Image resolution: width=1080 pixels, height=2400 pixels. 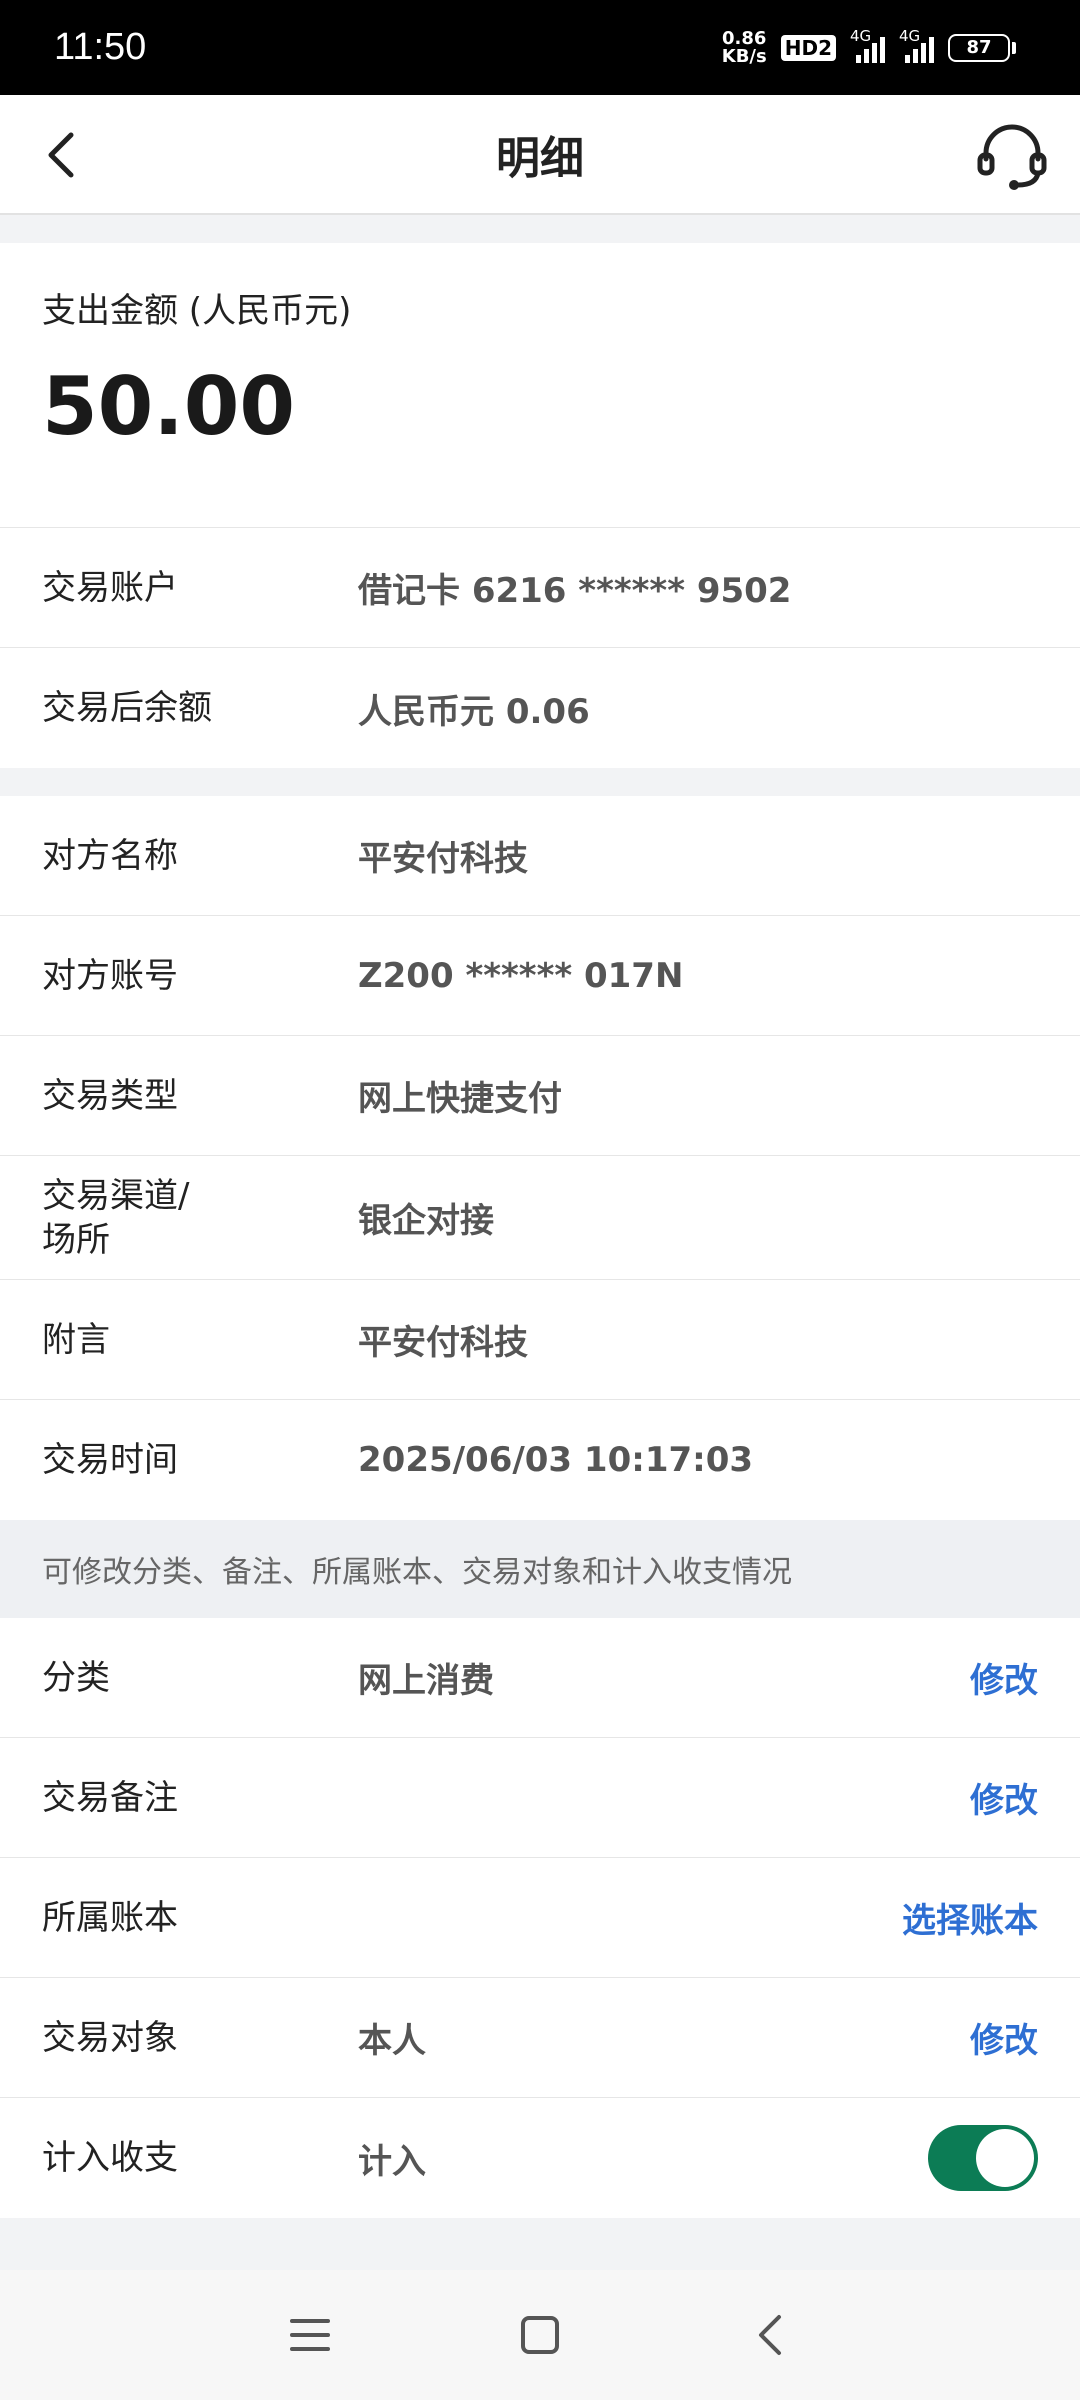 What do you see at coordinates (540, 856) in the screenshot?
I see `row-counterparty-name: 对方名称 平安付科技` at bounding box center [540, 856].